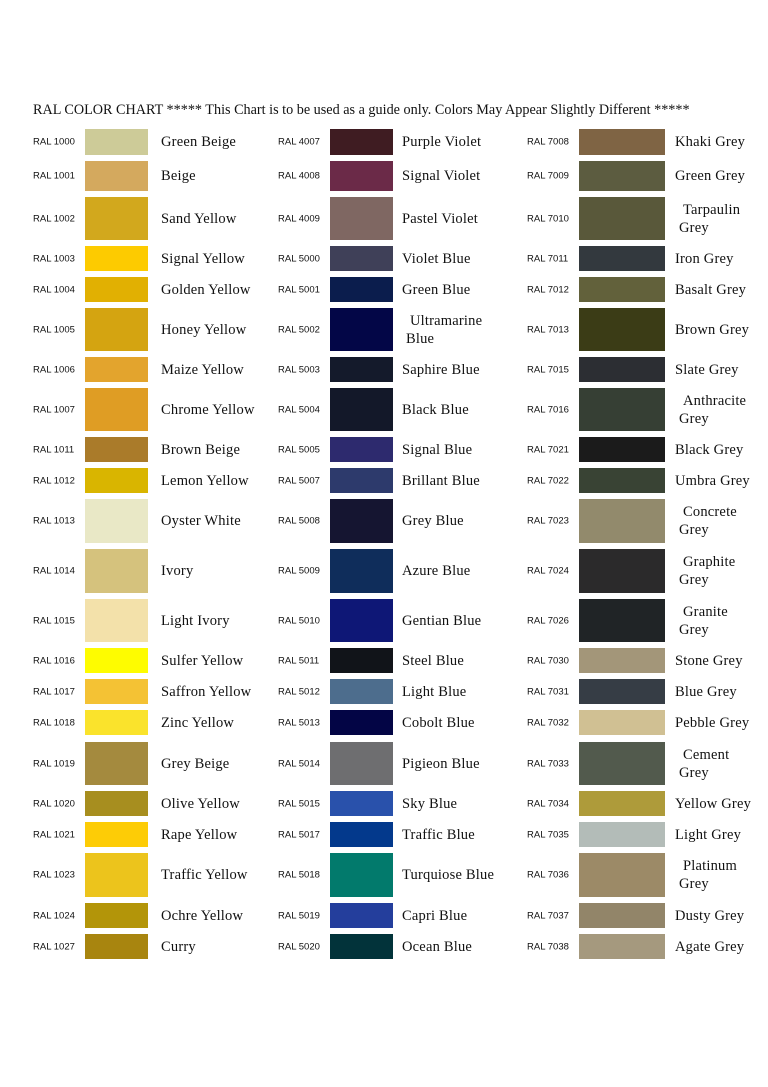  Describe the element at coordinates (548, 722) in the screenshot. I see `ral-code: RAL 7032` at that location.